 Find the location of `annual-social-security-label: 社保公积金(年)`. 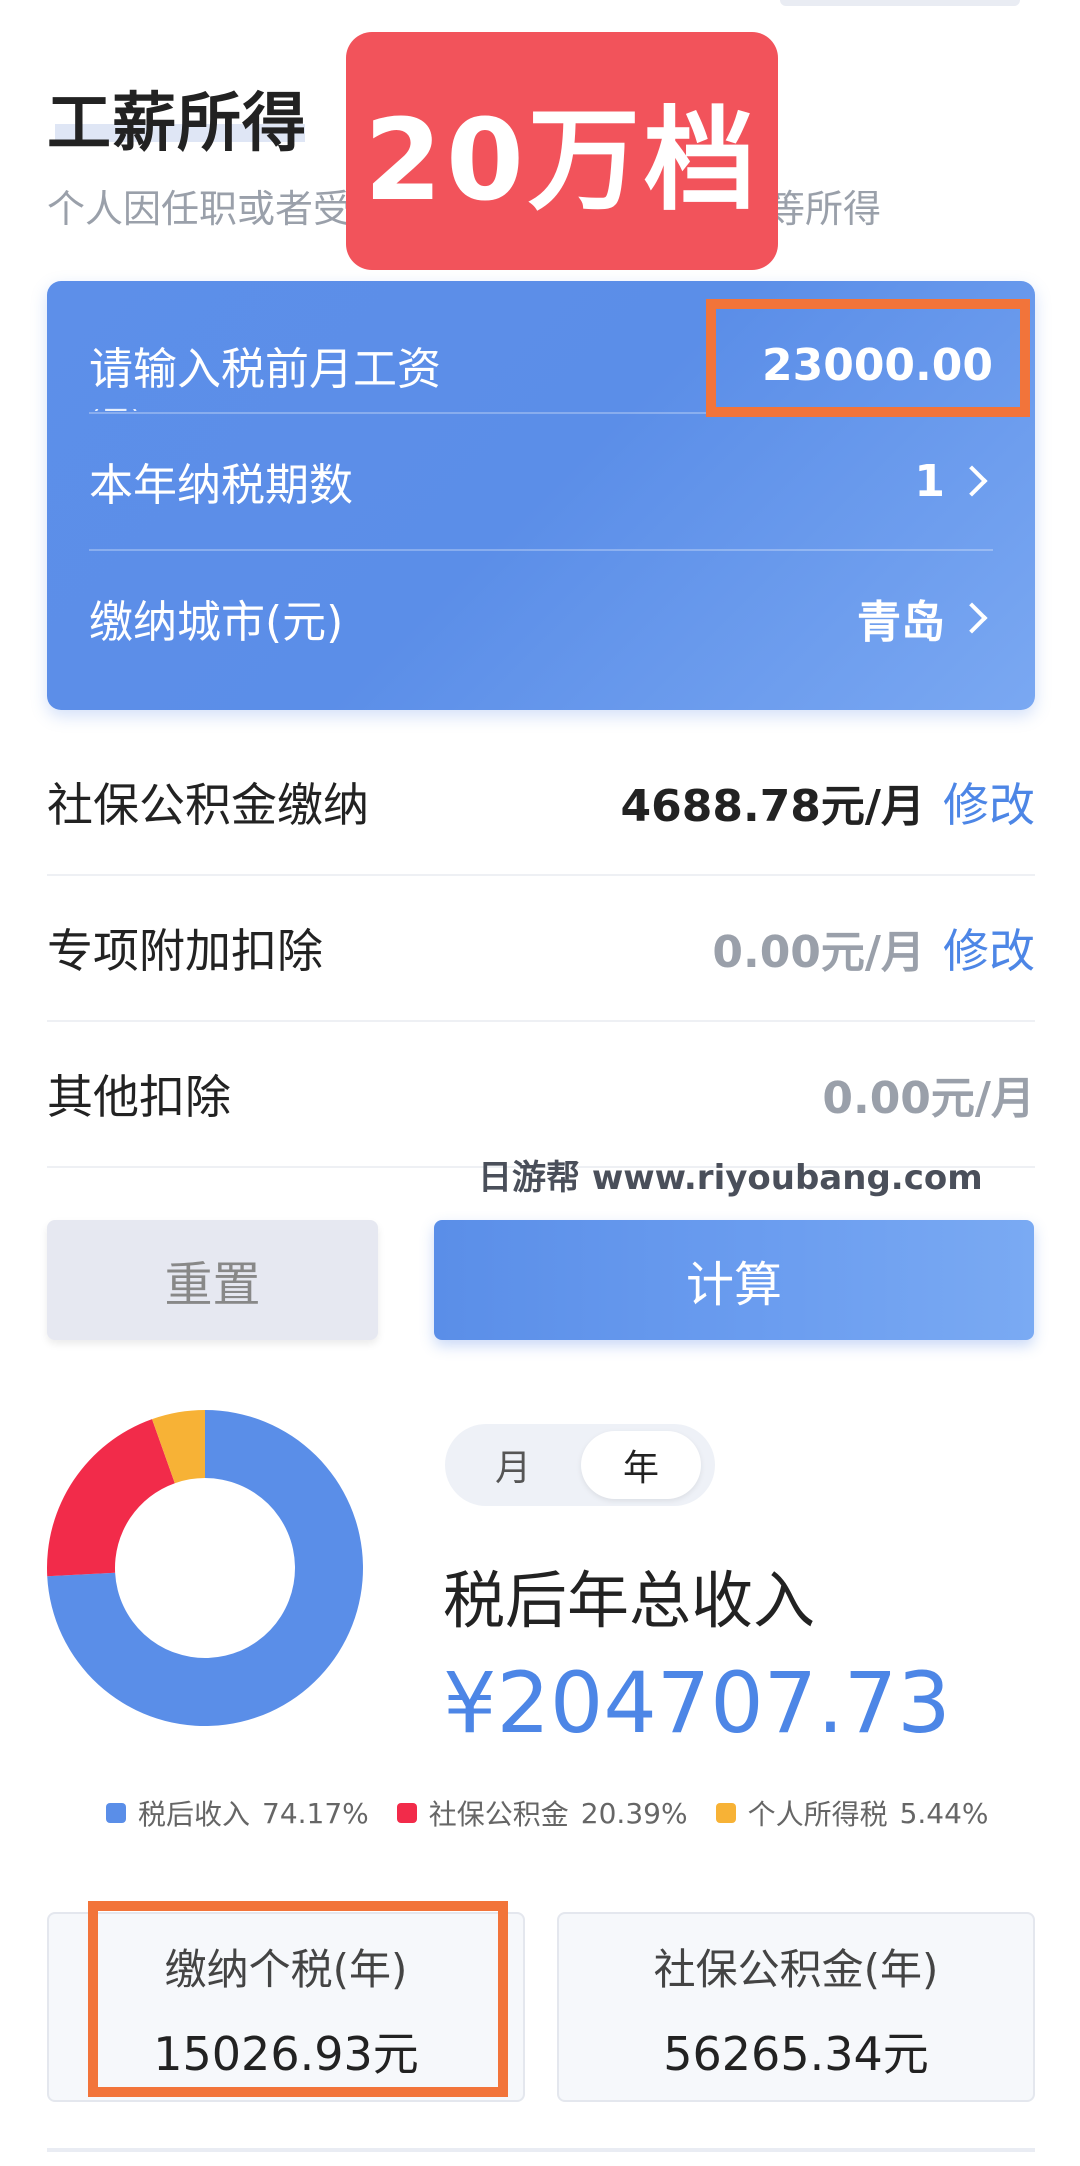

annual-social-security-label: 社保公积金(年) is located at coordinates (796, 1969).